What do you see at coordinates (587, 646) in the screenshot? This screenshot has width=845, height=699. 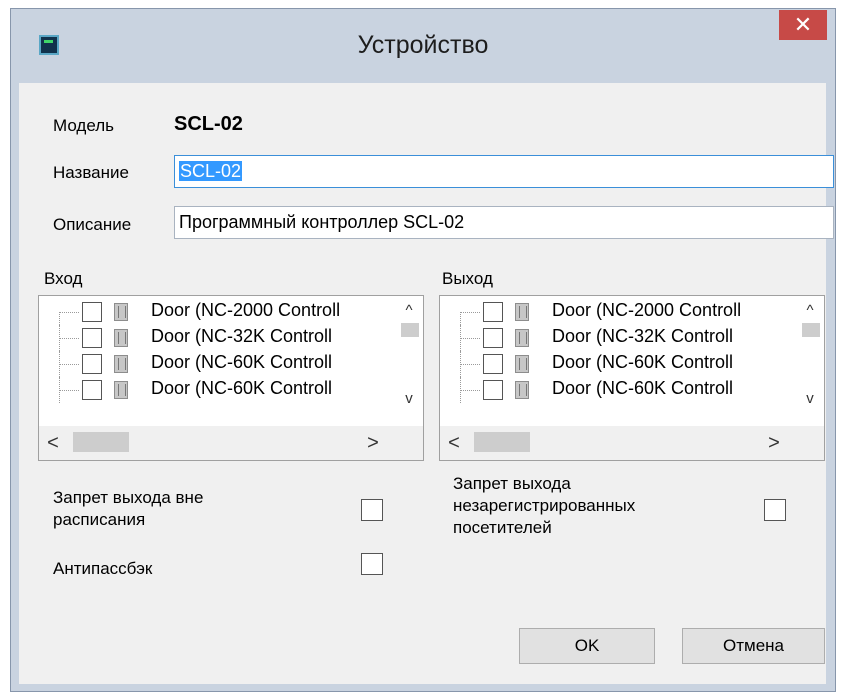 I see `ok-button: OK` at bounding box center [587, 646].